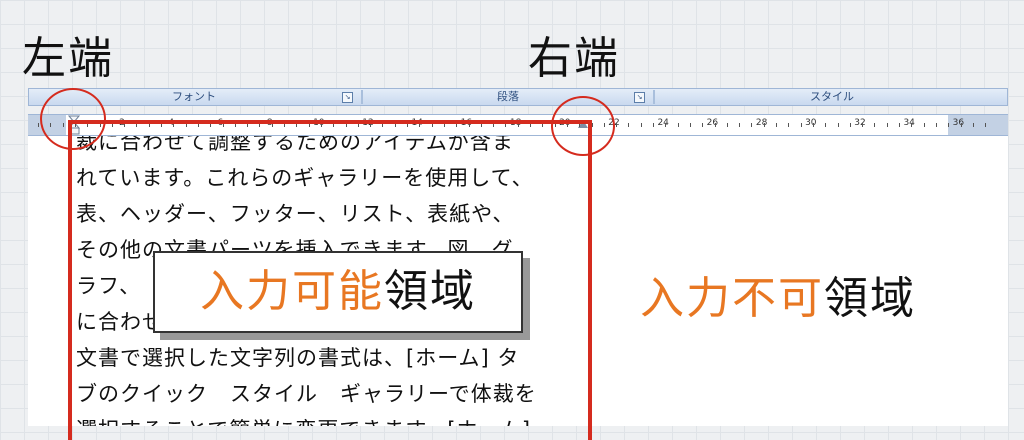 The width and height of the screenshot is (1024, 440). Describe the element at coordinates (958, 123) in the screenshot. I see `ruler-number: 36` at that location.